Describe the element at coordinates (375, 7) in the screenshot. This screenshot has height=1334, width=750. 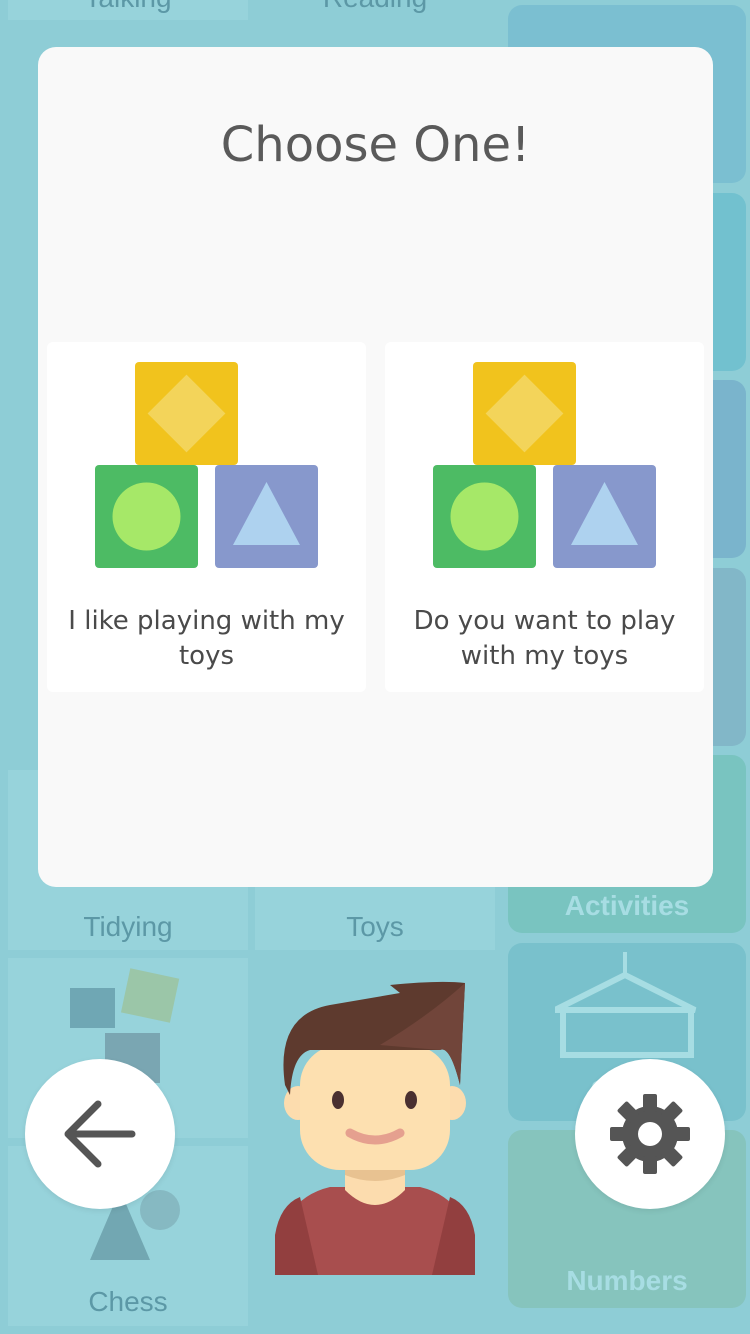
I see `bg-tile-label-reading: Reading` at that location.